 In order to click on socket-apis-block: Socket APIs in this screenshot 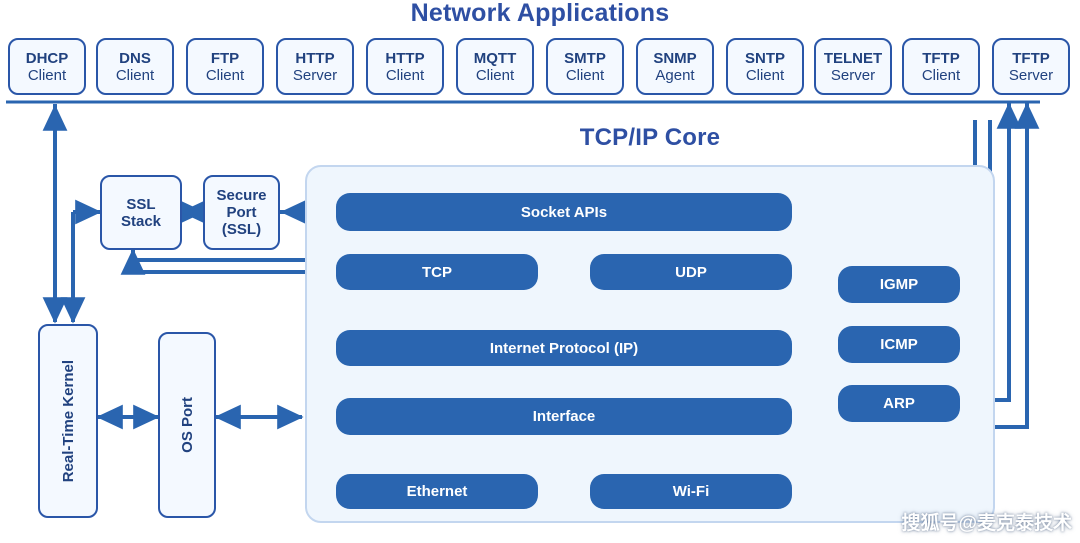, I will do `click(564, 212)`.